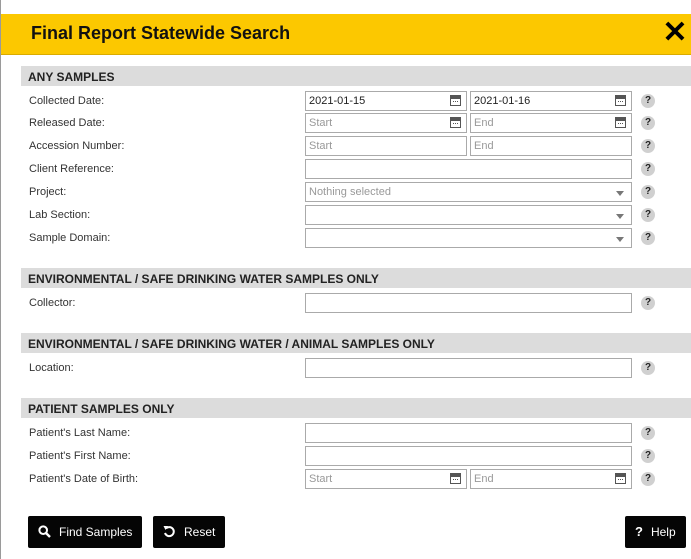 This screenshot has width=691, height=559. I want to click on accession-number-end: End, so click(551, 146).